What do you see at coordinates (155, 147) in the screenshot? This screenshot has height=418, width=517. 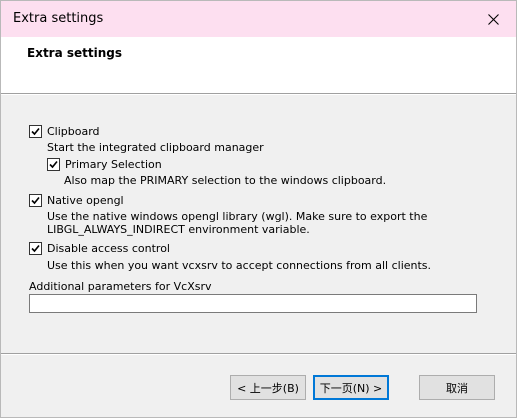 I see `clipboard-description: Start the integrated clipboard manager` at bounding box center [155, 147].